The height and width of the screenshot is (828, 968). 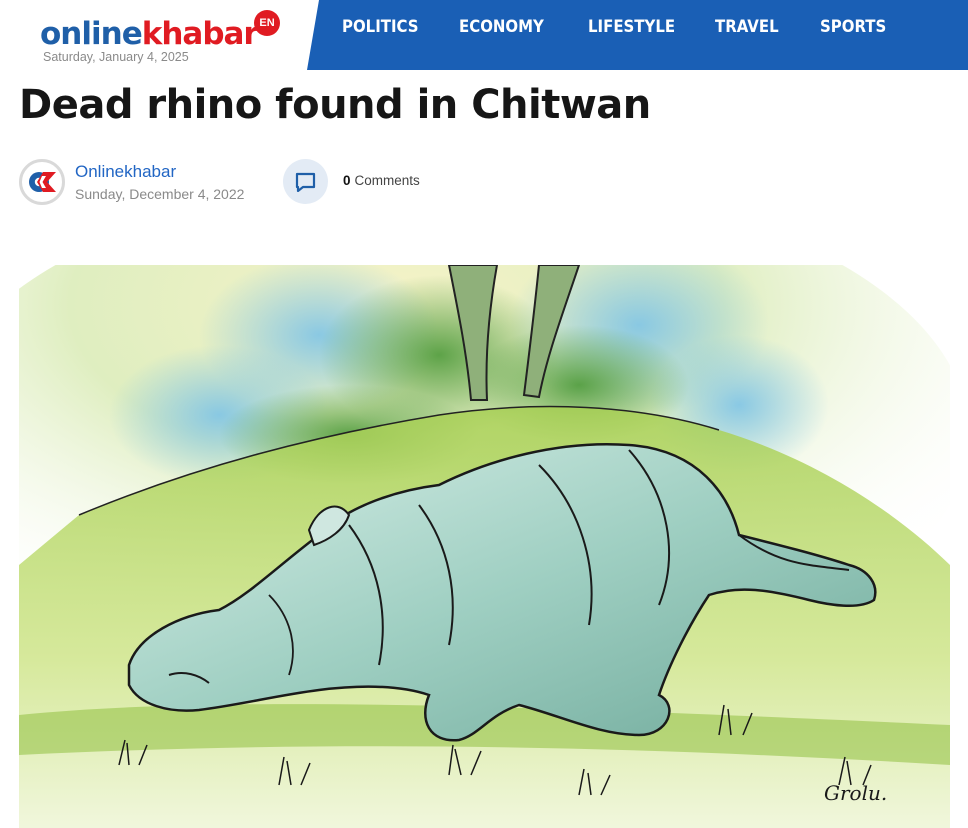 What do you see at coordinates (380, 27) in the screenshot?
I see `nav-item-politics: POLITICS` at bounding box center [380, 27].